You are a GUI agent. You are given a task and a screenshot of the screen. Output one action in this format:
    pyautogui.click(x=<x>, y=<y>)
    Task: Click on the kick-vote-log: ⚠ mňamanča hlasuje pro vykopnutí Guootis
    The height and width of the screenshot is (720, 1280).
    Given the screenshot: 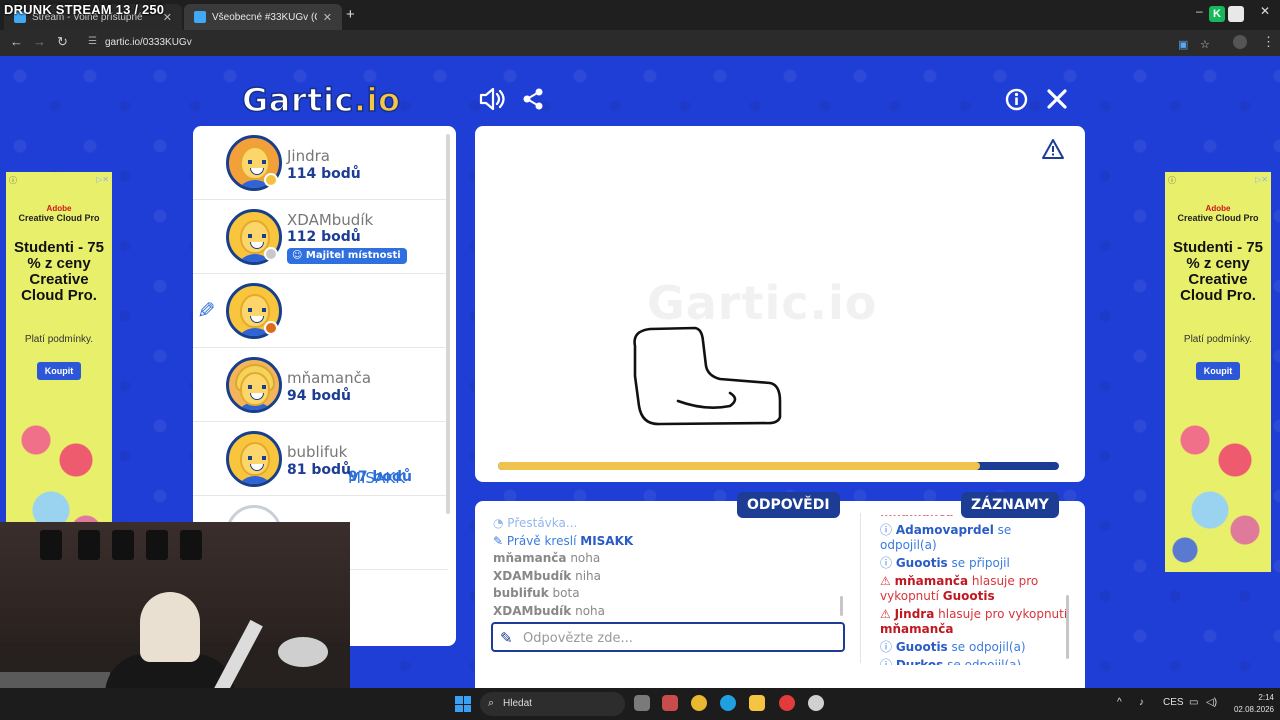 What is the action you would take?
    pyautogui.click(x=959, y=588)
    